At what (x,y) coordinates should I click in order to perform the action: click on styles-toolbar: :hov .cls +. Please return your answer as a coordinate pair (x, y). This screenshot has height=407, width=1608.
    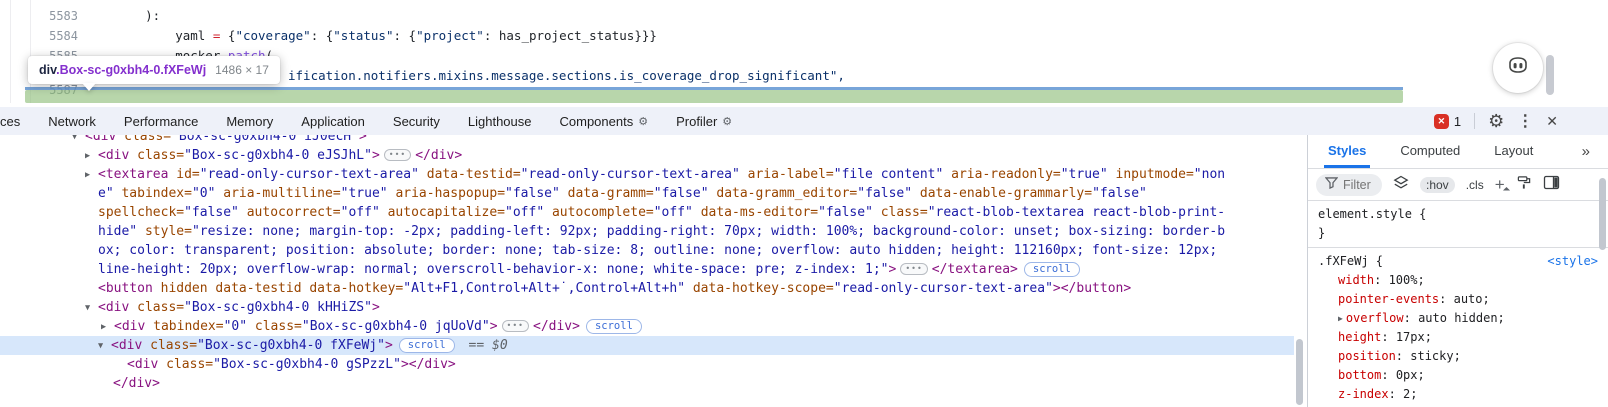
    Looking at the image, I should click on (1458, 185).